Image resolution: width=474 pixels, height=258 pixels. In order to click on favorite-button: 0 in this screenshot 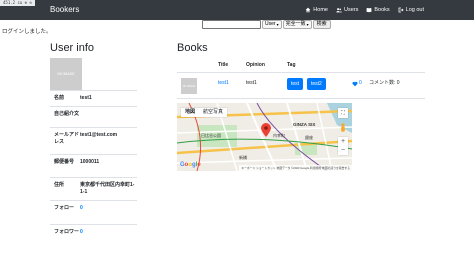, I will do `click(357, 83)`.